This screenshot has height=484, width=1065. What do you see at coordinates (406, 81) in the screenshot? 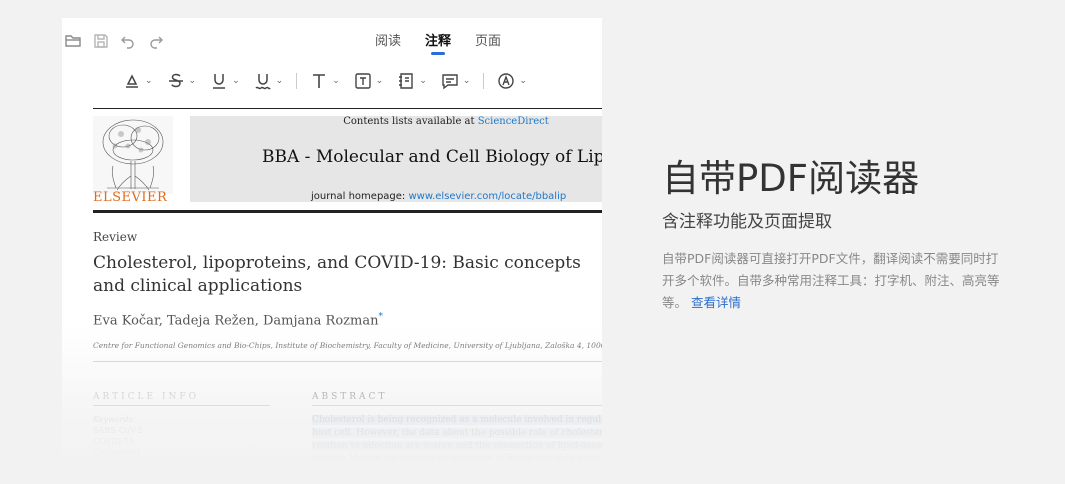
I see `note-icon` at bounding box center [406, 81].